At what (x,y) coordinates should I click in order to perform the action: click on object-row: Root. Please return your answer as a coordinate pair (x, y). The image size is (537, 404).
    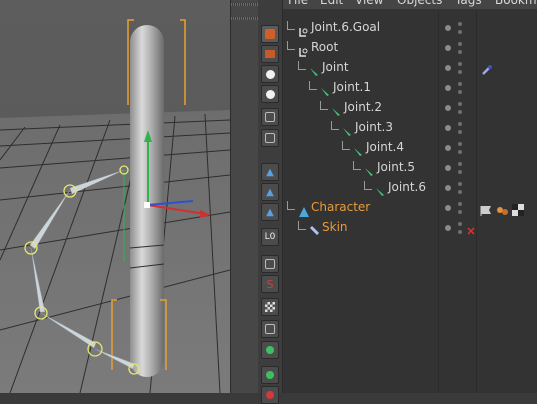
    Looking at the image, I should click on (410, 48).